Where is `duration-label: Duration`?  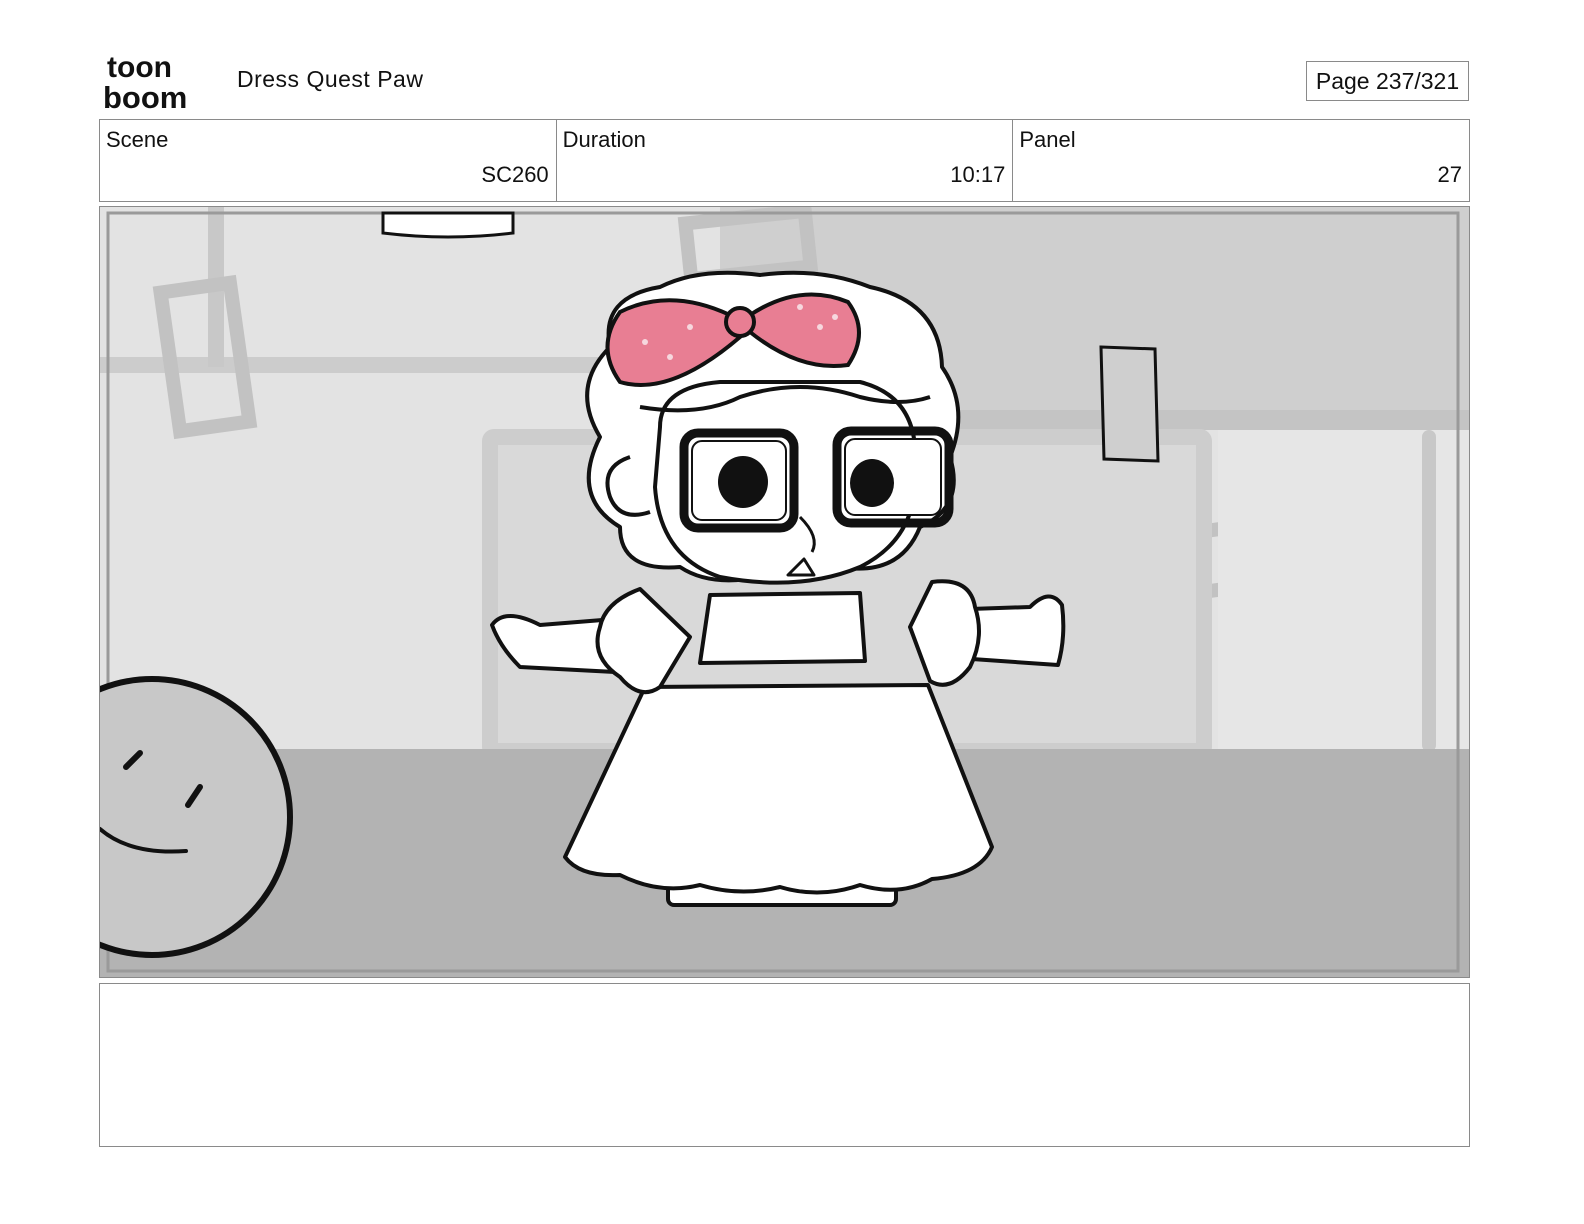
duration-label: Duration is located at coordinates (604, 139).